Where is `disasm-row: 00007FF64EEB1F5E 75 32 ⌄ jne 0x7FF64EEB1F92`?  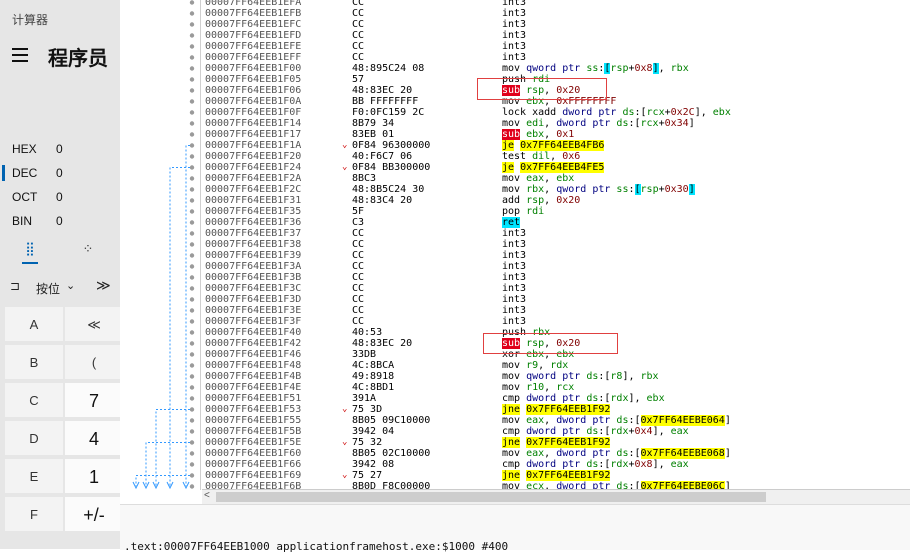 disasm-row: 00007FF64EEB1F5E 75 32 ⌄ jne 0x7FF64EEB1F92 is located at coordinates (552, 442).